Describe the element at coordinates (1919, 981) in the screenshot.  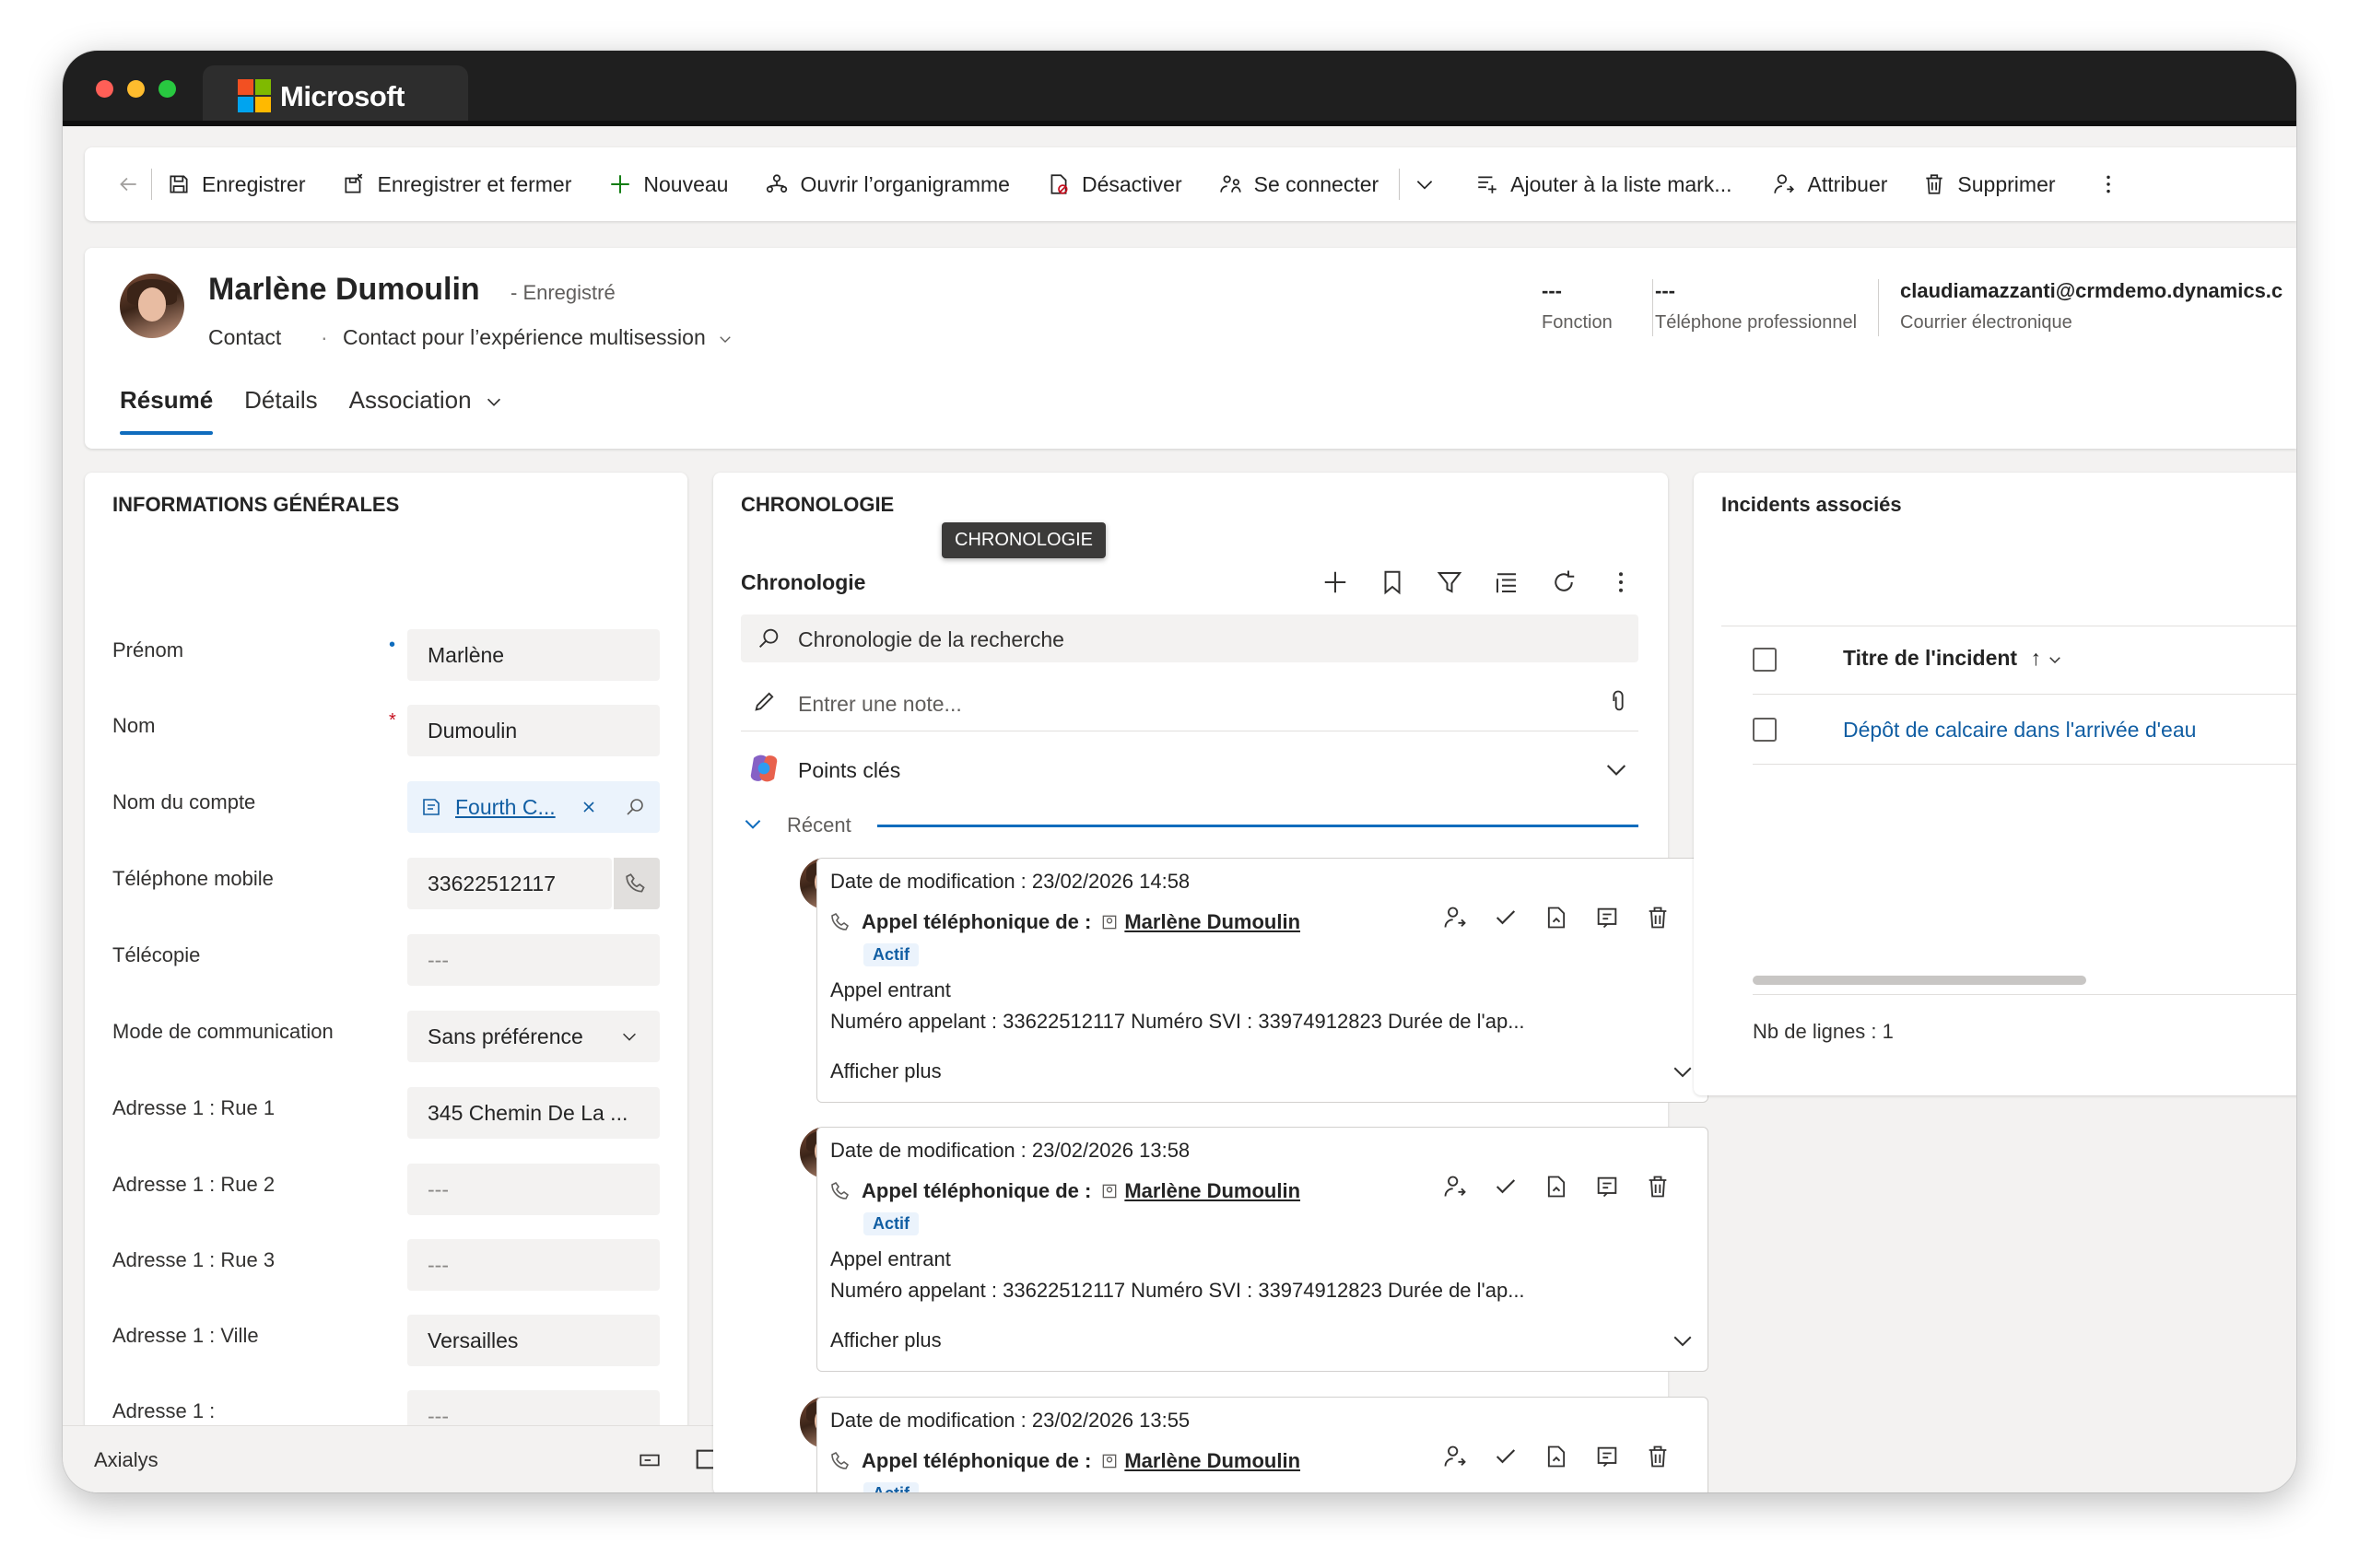
I see `horizontal-scrollbar` at that location.